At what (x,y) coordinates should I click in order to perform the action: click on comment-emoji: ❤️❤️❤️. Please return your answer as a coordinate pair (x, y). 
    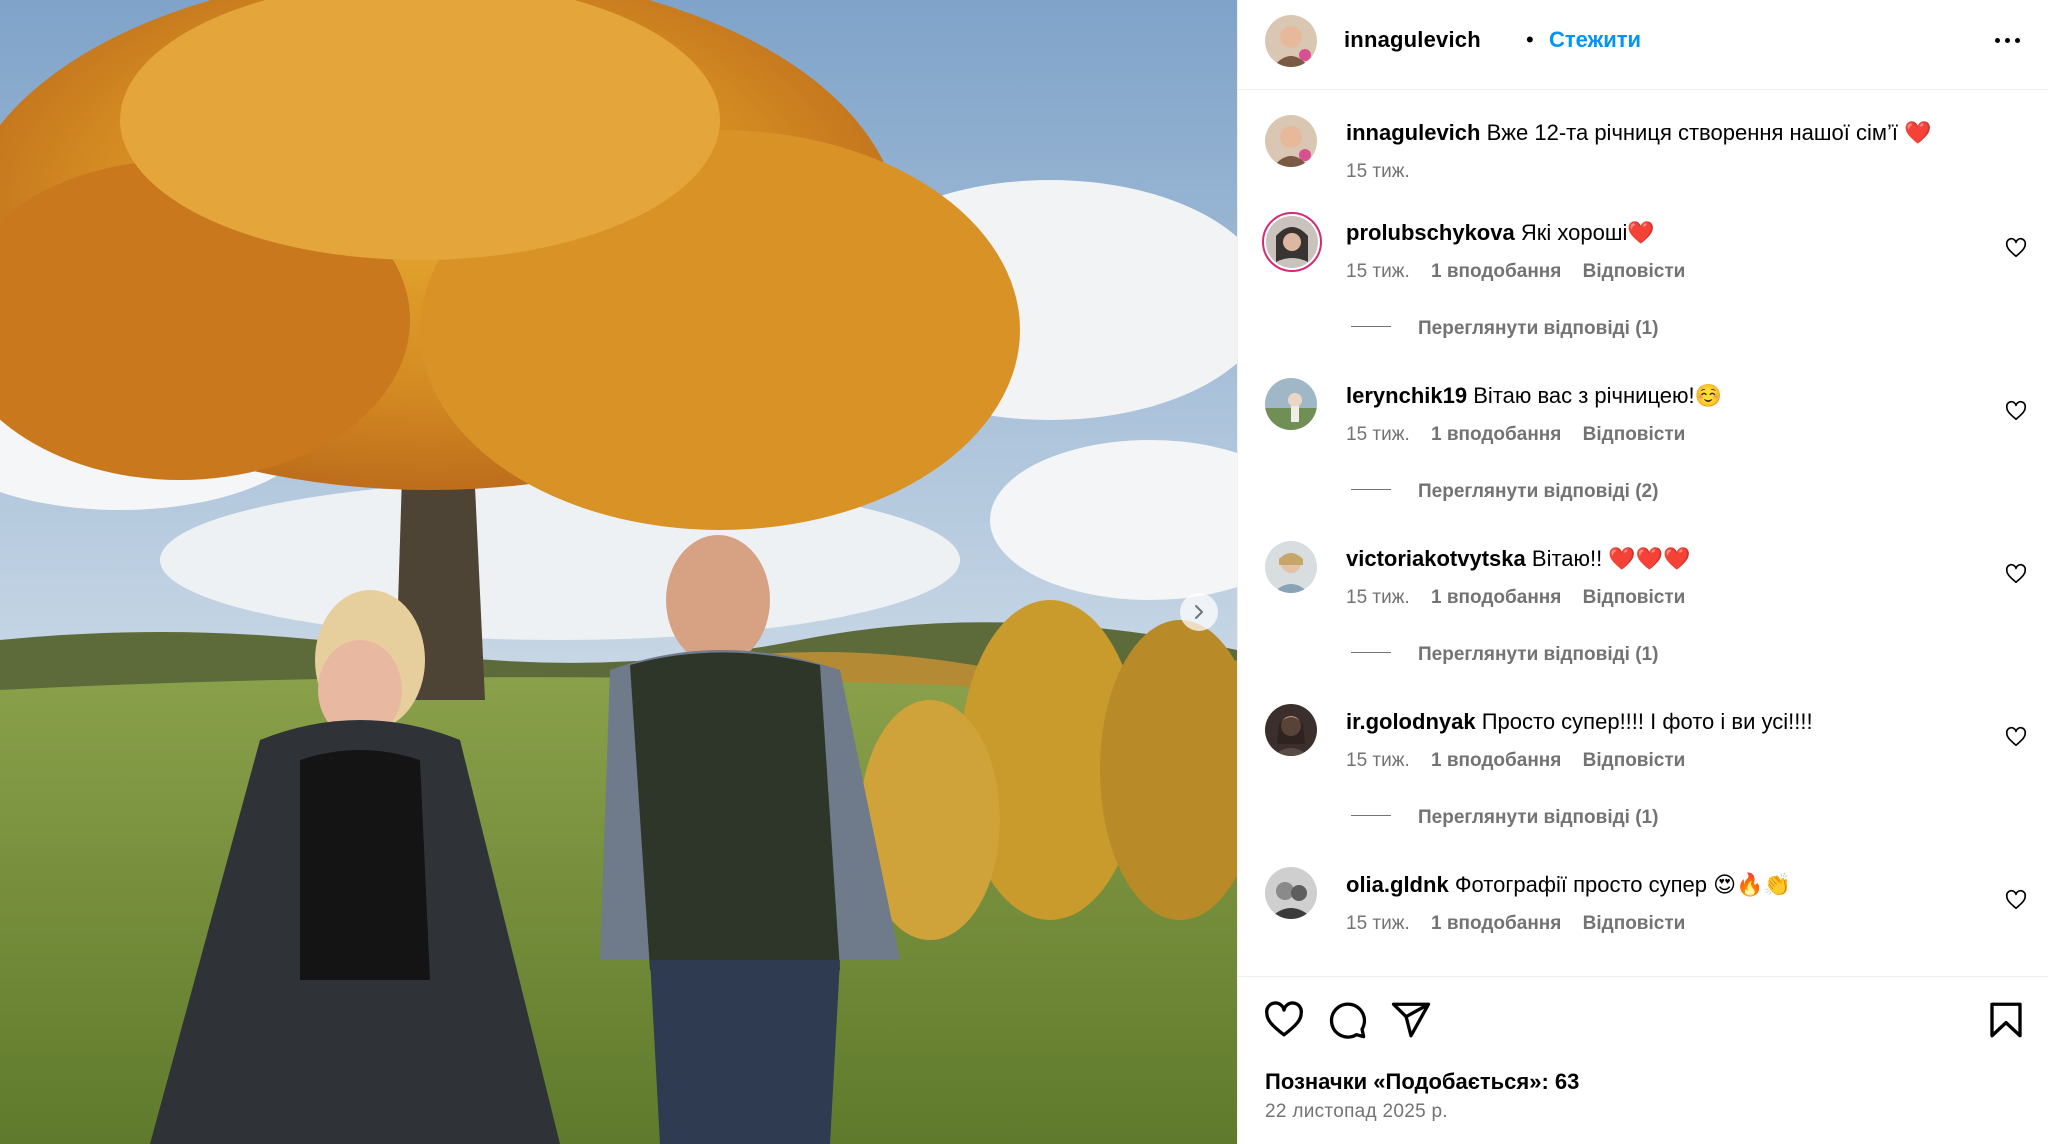
    Looking at the image, I should click on (1649, 558).